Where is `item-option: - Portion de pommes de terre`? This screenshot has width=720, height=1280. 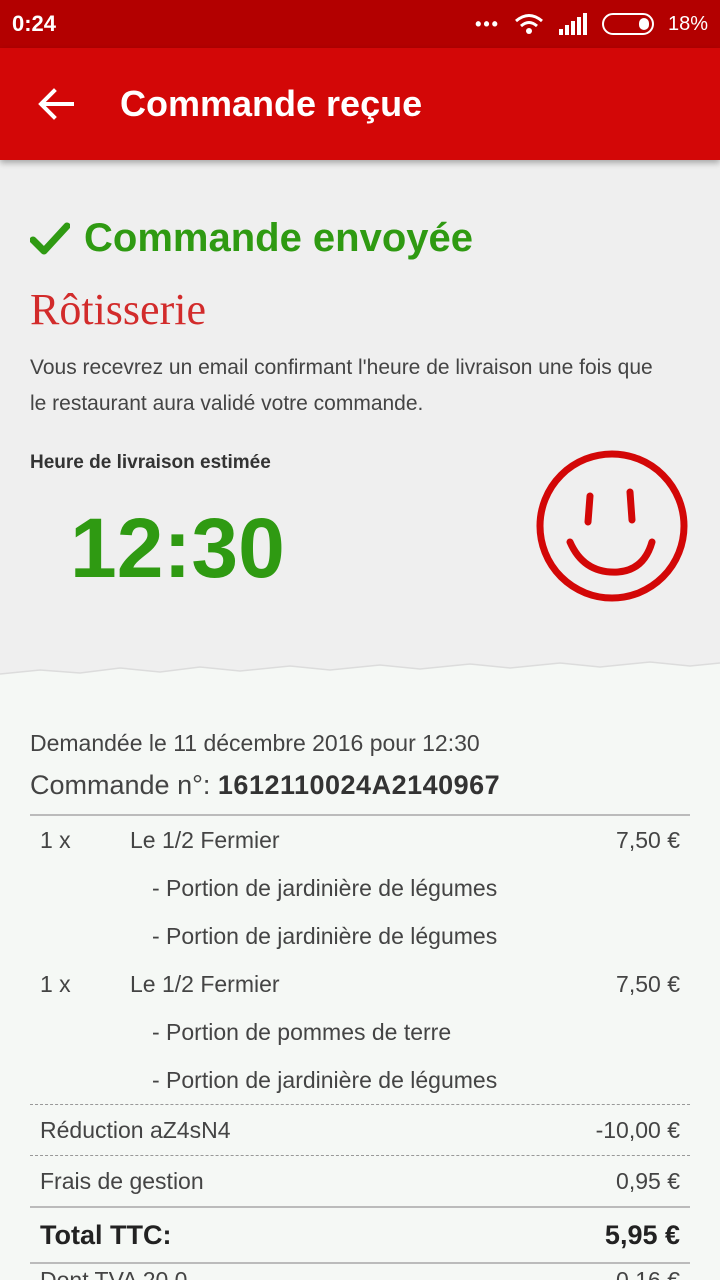 item-option: - Portion de pommes de terre is located at coordinates (302, 1031).